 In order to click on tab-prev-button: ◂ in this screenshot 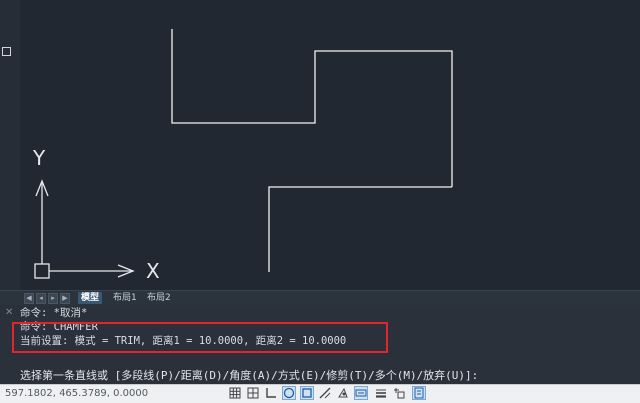, I will do `click(41, 298)`.